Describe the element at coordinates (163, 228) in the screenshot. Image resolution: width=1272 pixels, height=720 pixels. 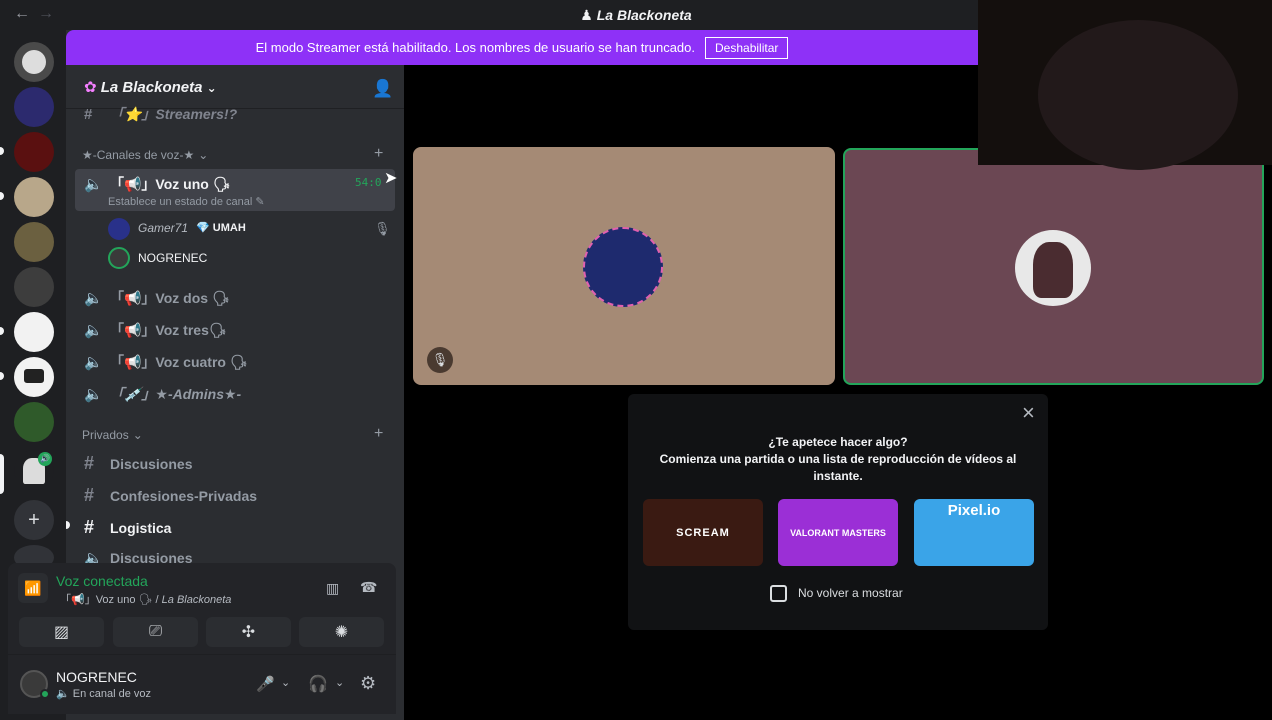
I see `voice-member-name: Gamer71` at that location.